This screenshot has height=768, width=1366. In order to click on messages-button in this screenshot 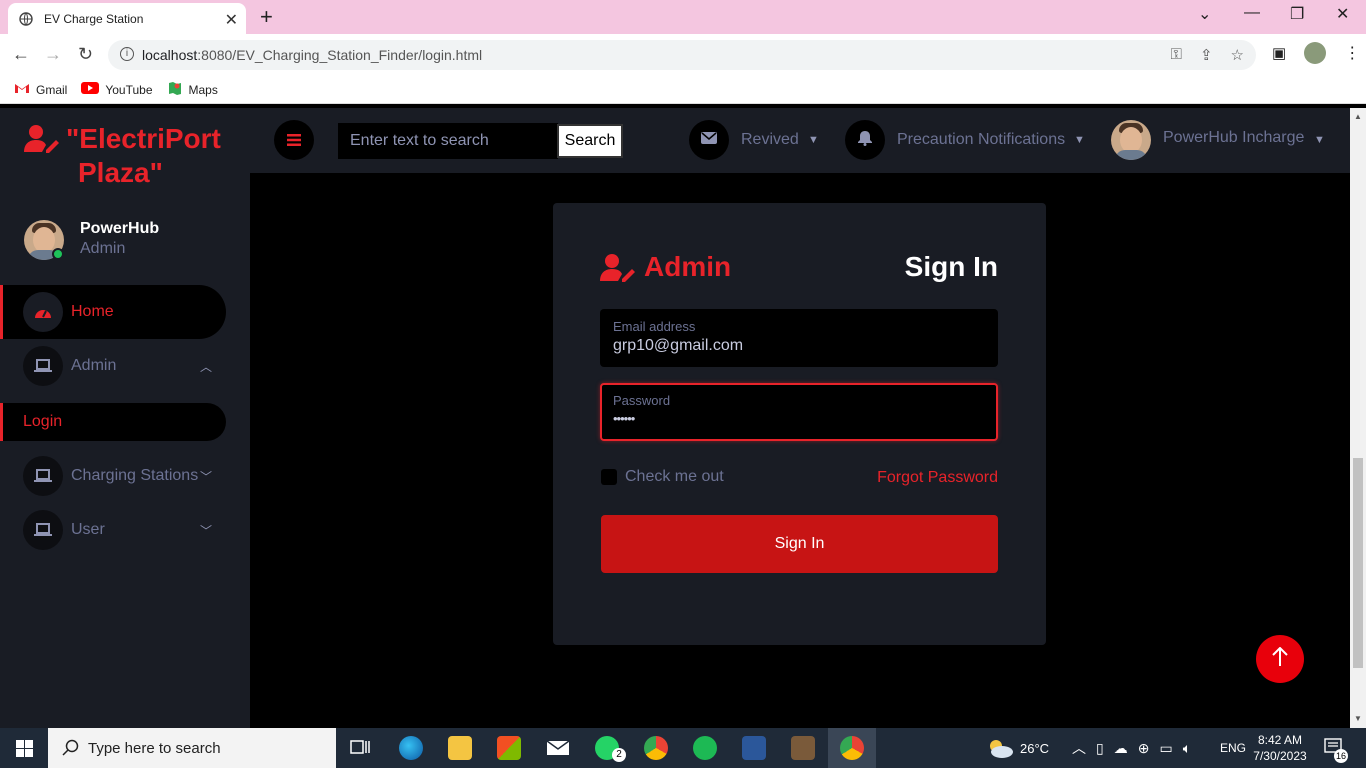, I will do `click(709, 140)`.